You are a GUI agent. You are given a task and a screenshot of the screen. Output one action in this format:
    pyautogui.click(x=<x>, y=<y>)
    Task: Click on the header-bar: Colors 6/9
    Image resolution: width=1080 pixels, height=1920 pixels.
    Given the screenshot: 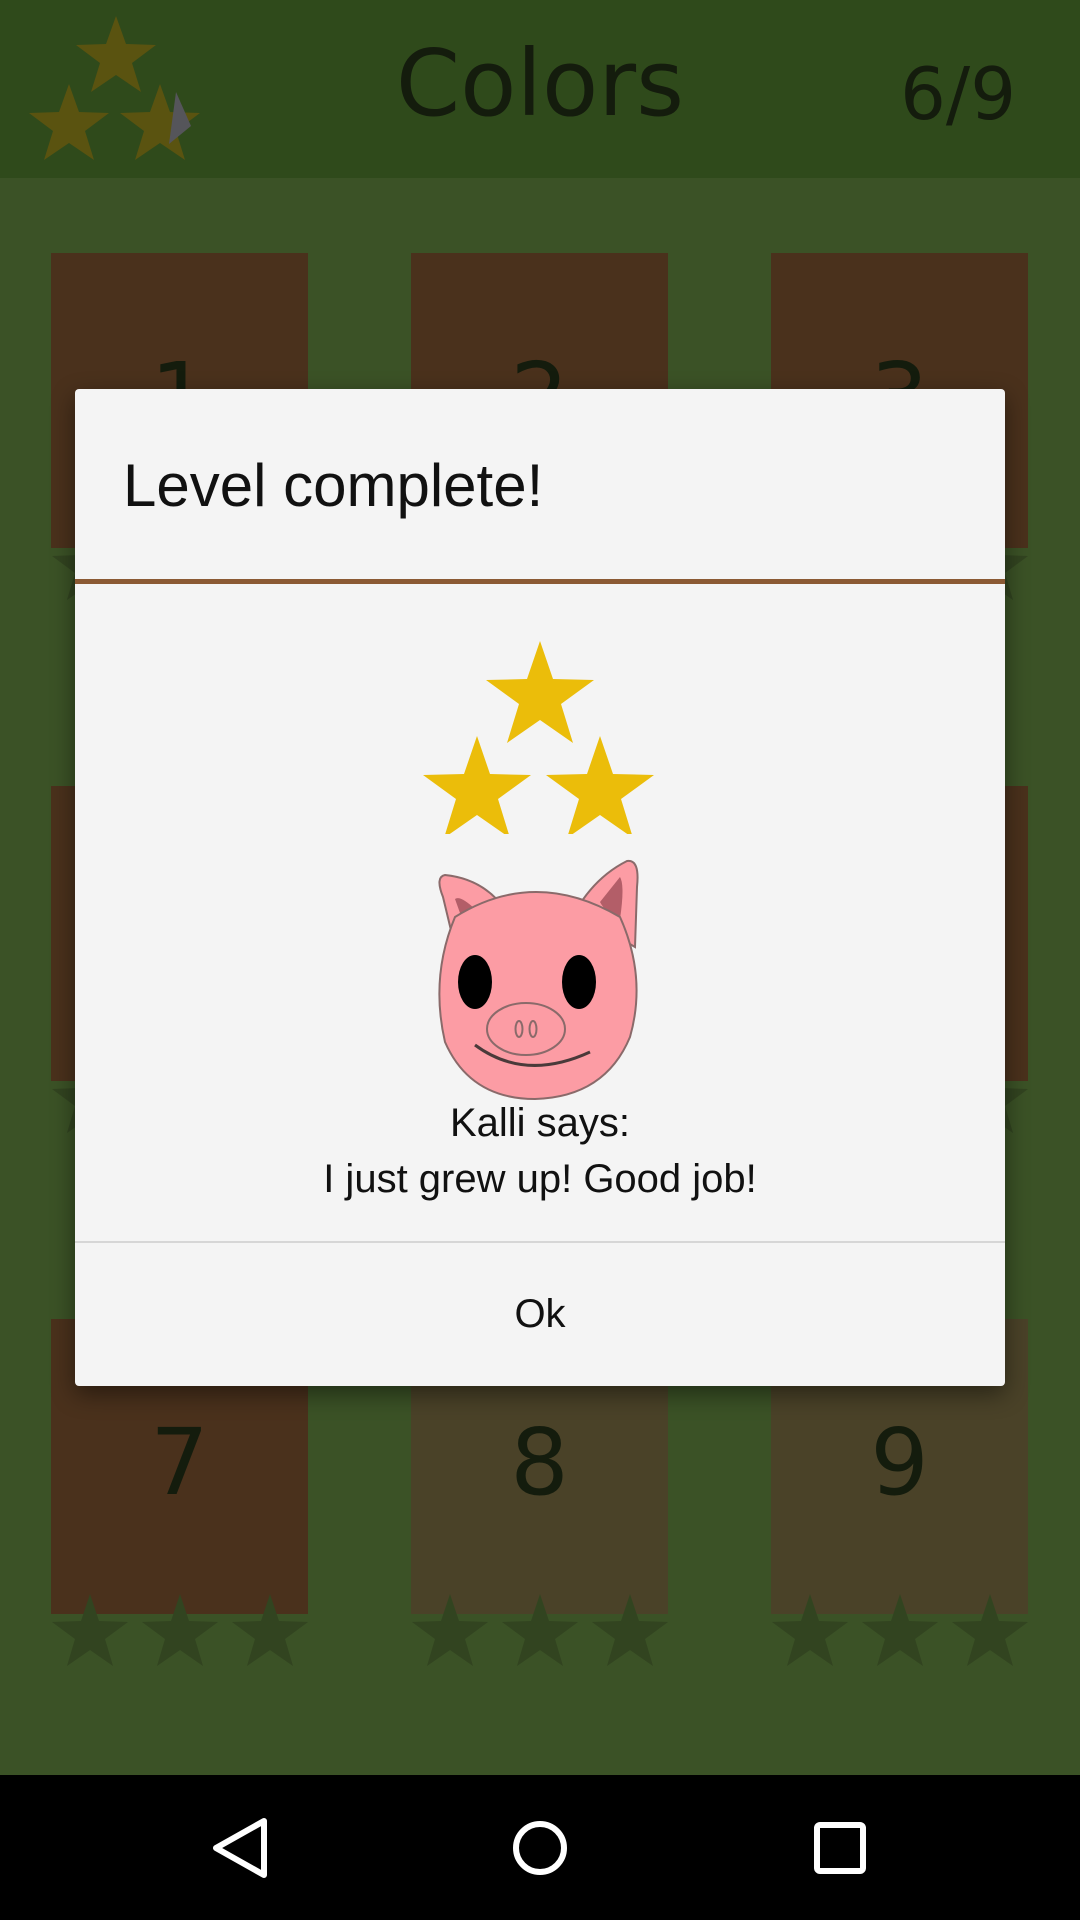 What is the action you would take?
    pyautogui.click(x=540, y=89)
    